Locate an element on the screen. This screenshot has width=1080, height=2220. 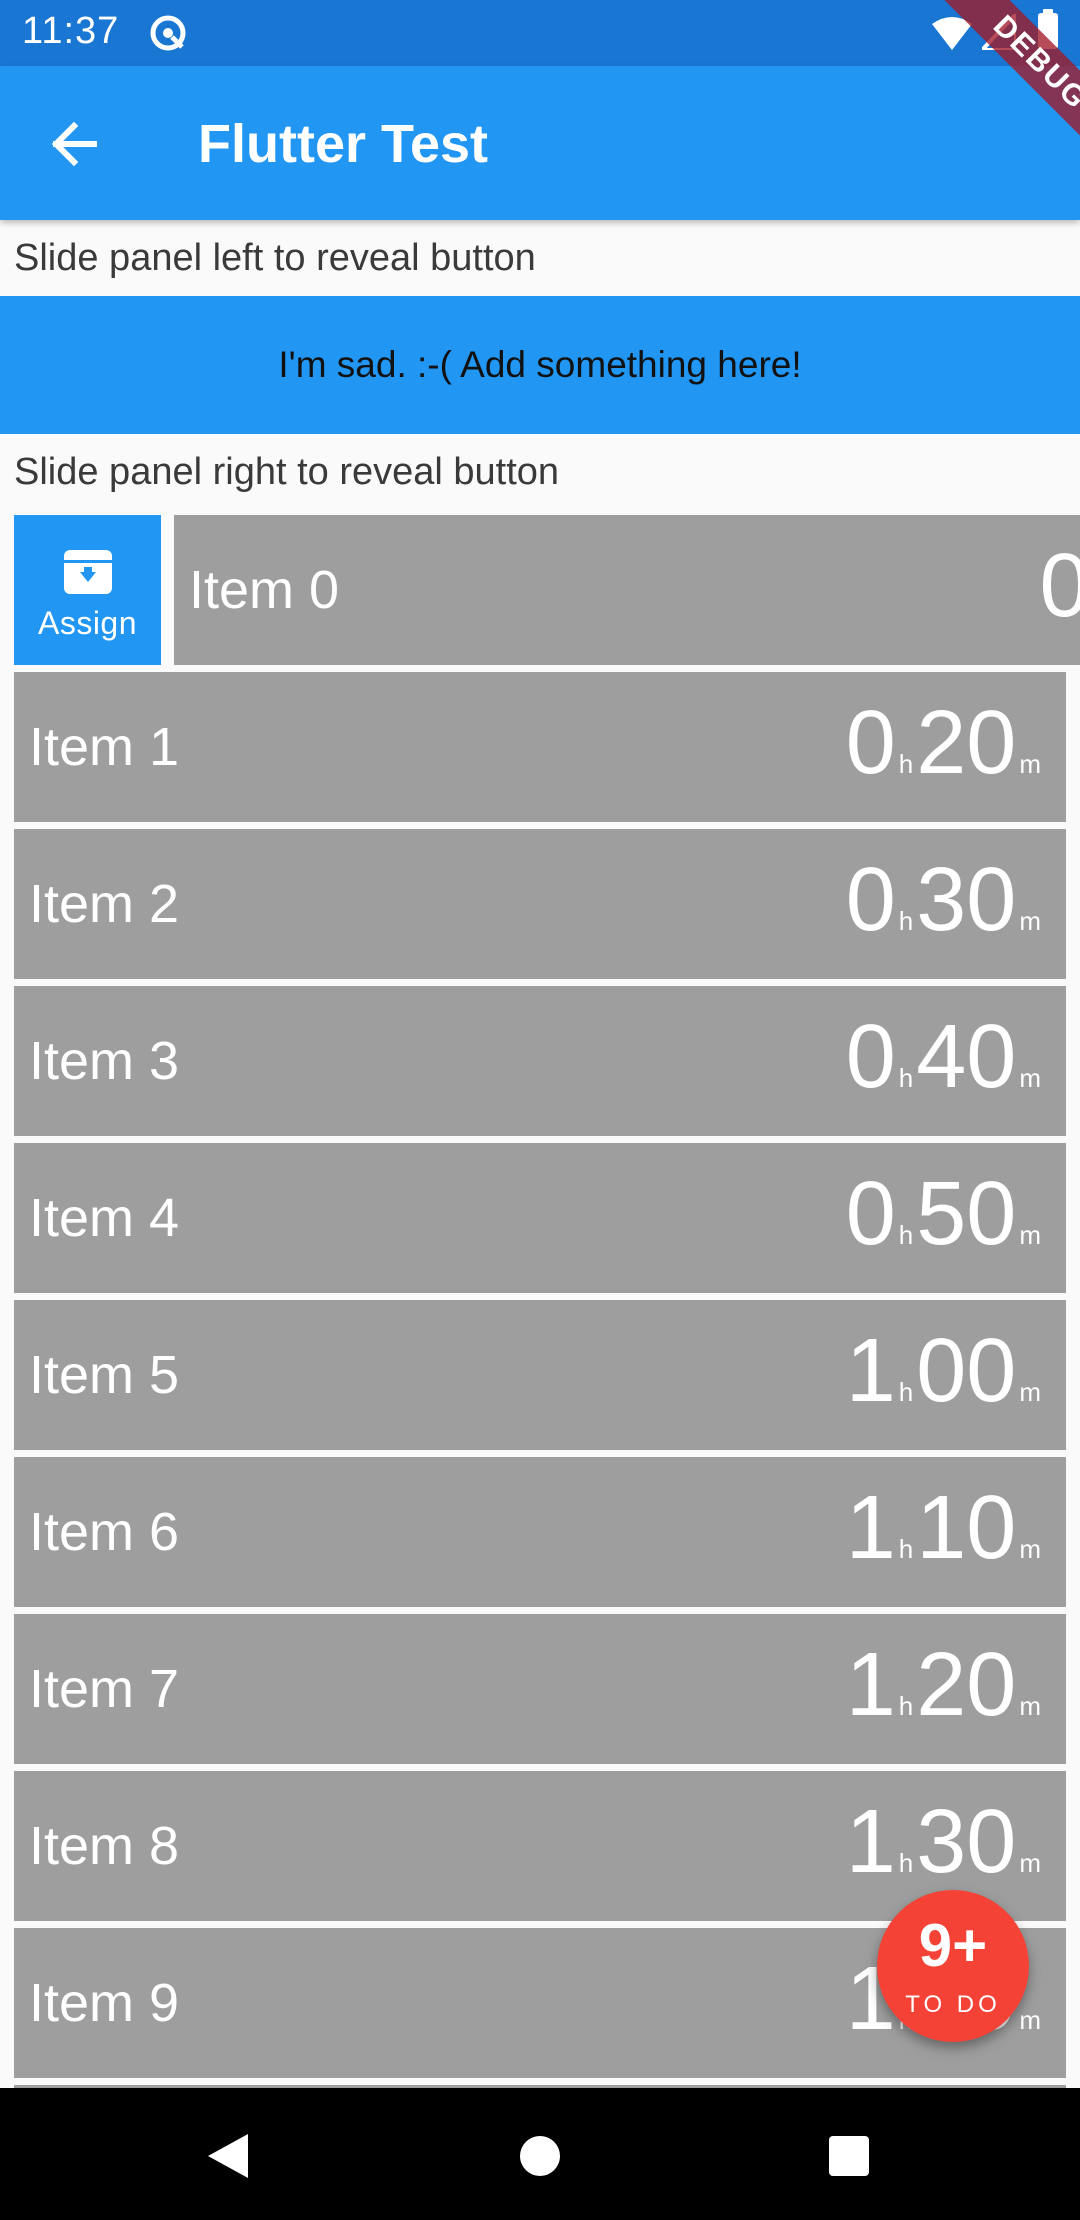
item-duration: 0 h 30 m is located at coordinates (945, 900).